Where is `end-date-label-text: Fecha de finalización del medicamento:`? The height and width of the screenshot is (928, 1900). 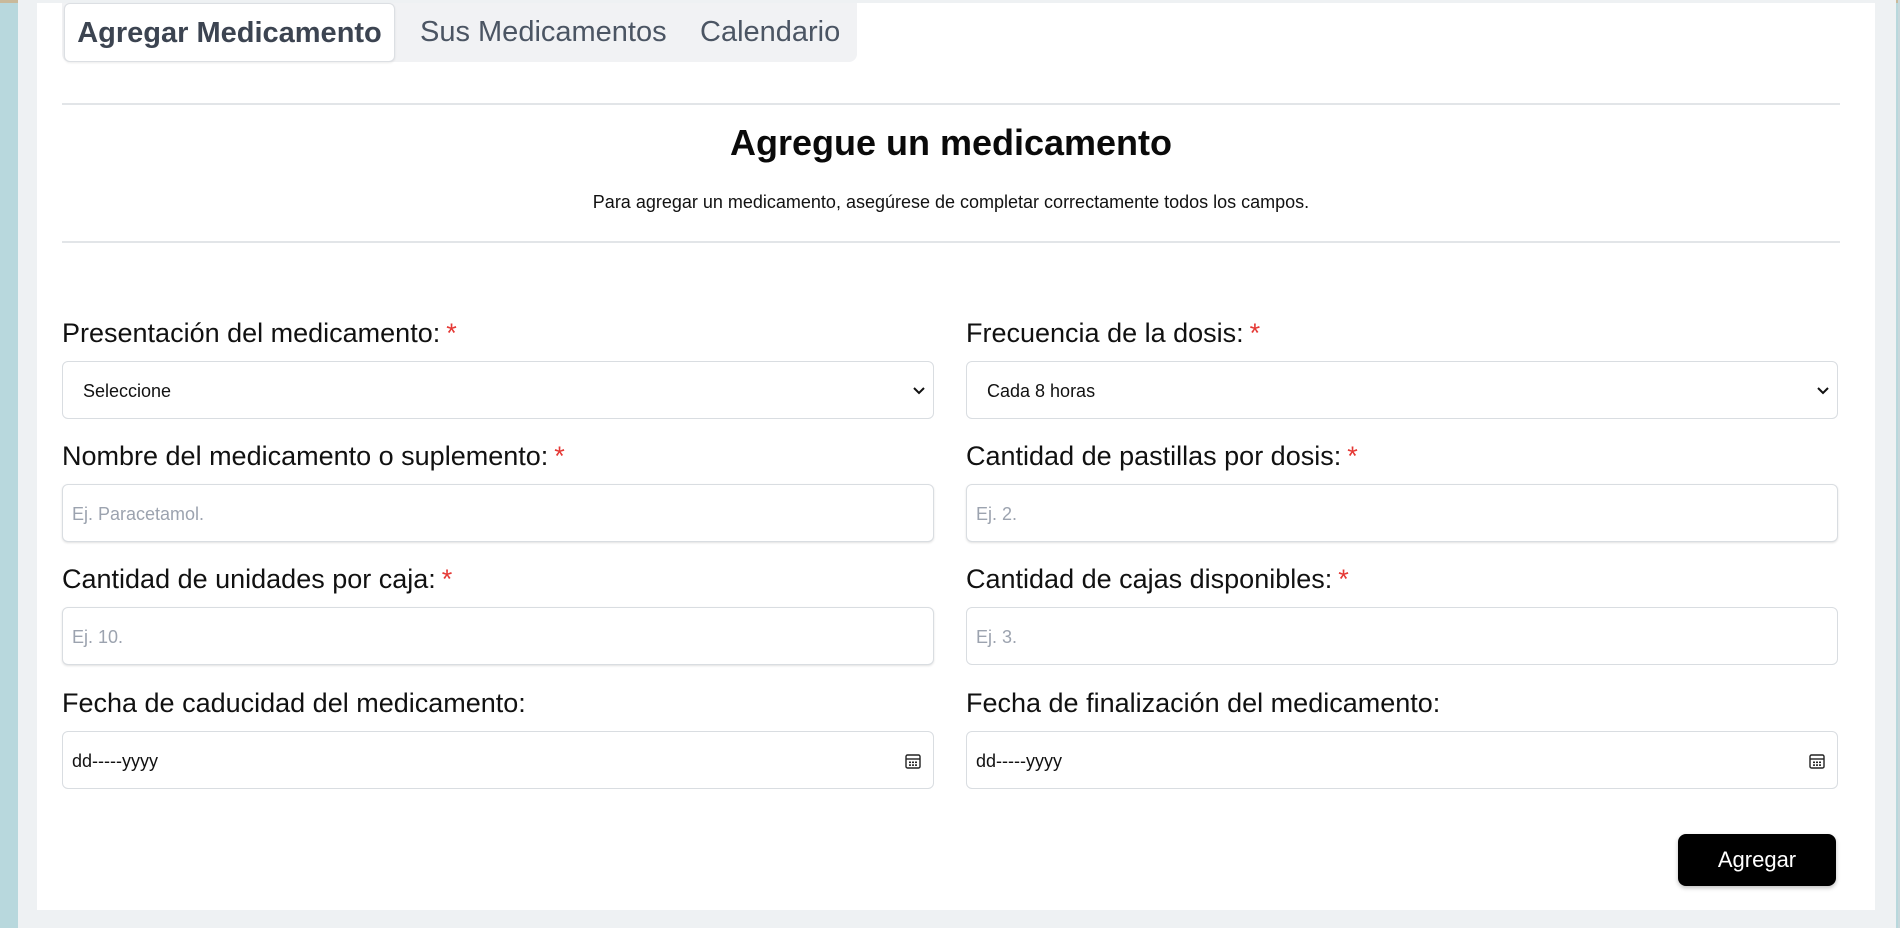
end-date-label-text: Fecha de finalización del medicamento: is located at coordinates (1203, 703).